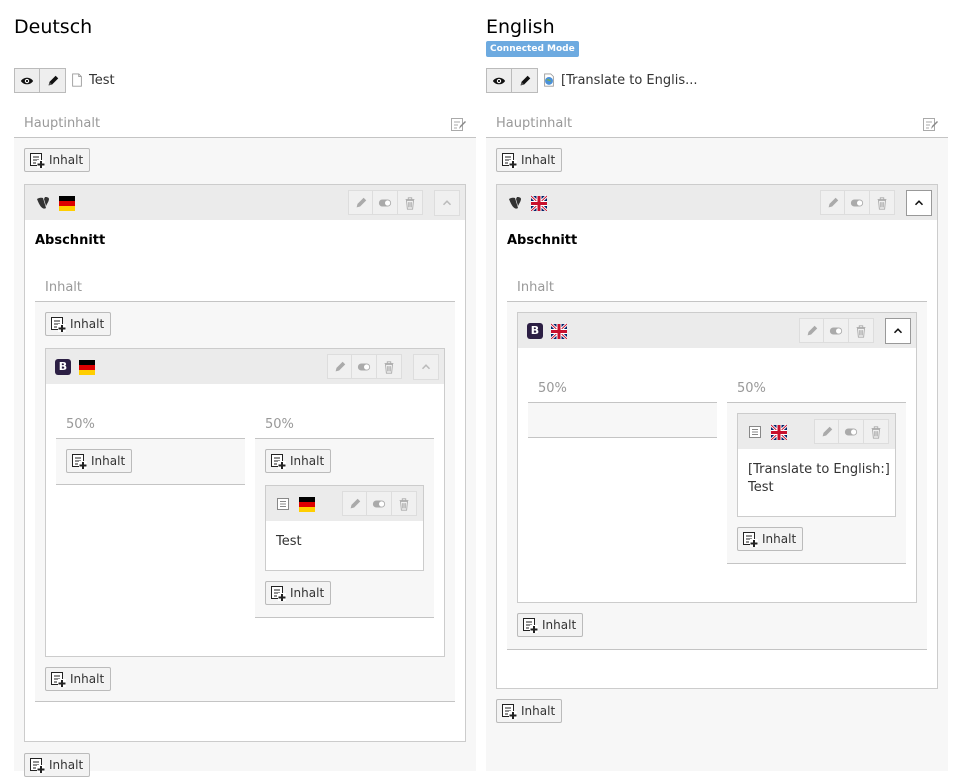 This screenshot has width=954, height=777. I want to click on page-icon, so click(77, 80).